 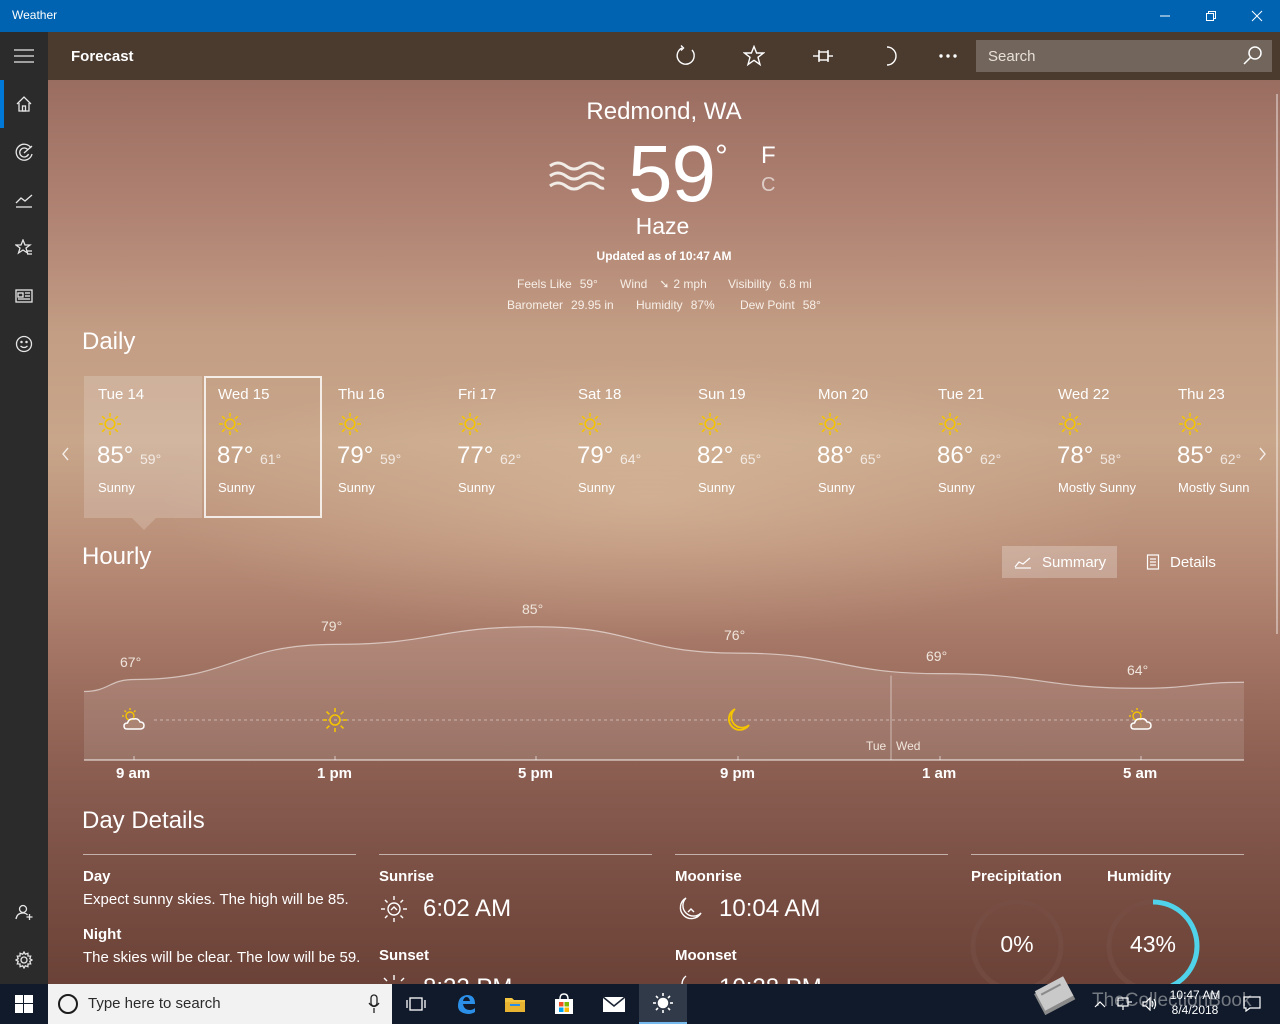 What do you see at coordinates (416, 1004) in the screenshot?
I see `task-view-button` at bounding box center [416, 1004].